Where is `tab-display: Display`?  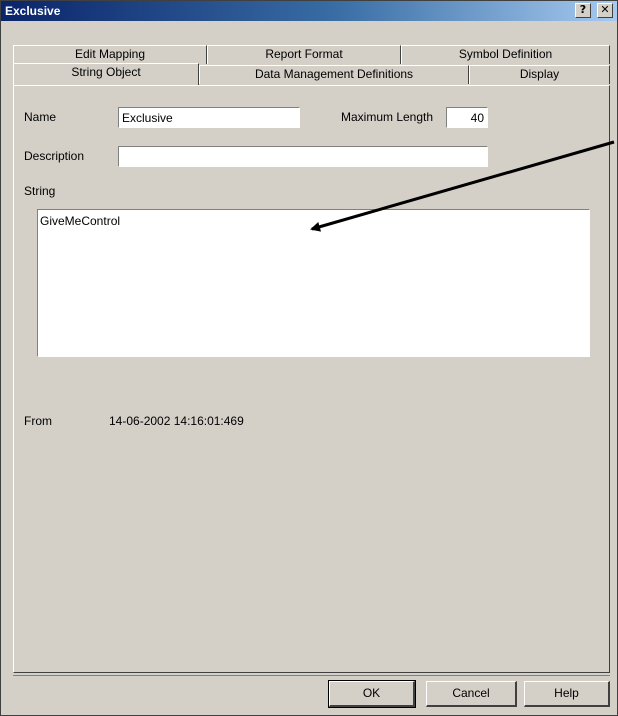
tab-display: Display is located at coordinates (539, 74).